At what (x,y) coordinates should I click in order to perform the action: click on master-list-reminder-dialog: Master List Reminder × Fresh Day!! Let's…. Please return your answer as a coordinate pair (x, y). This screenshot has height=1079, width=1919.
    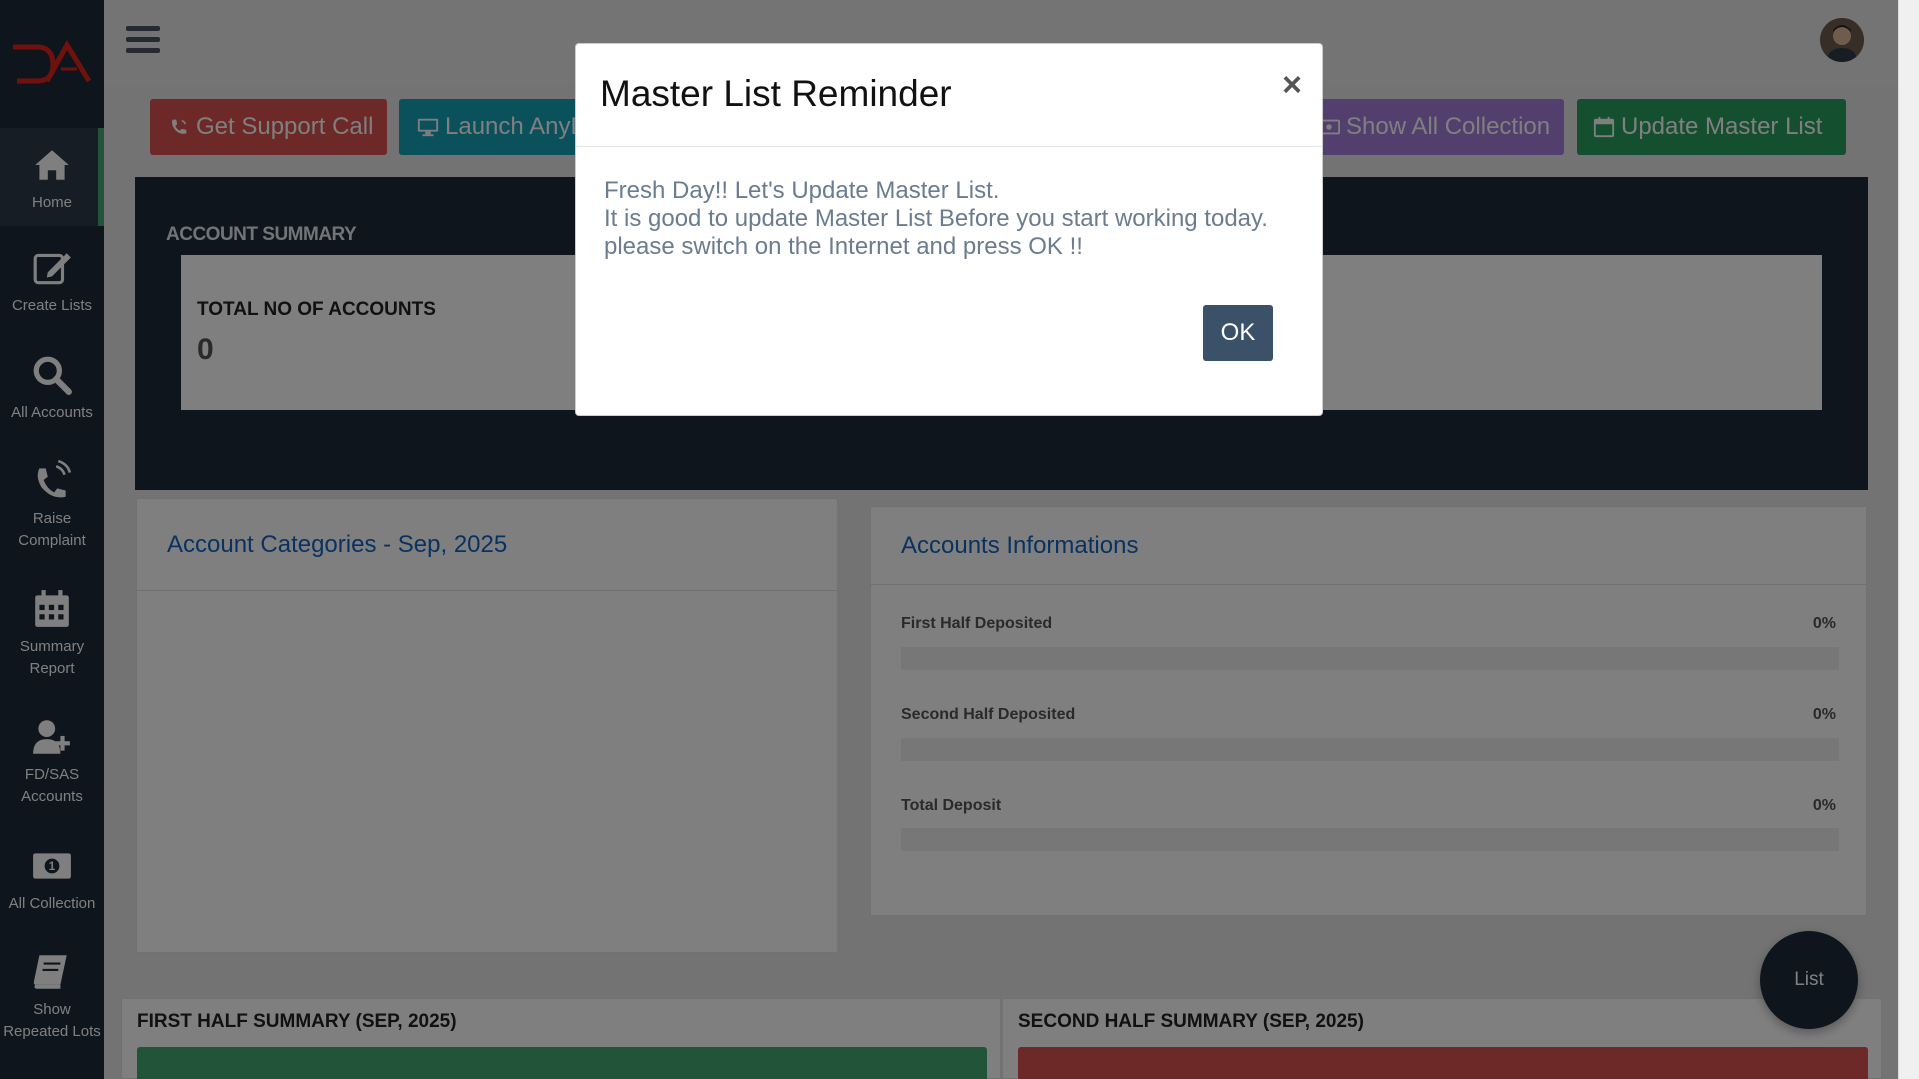
    Looking at the image, I should click on (949, 229).